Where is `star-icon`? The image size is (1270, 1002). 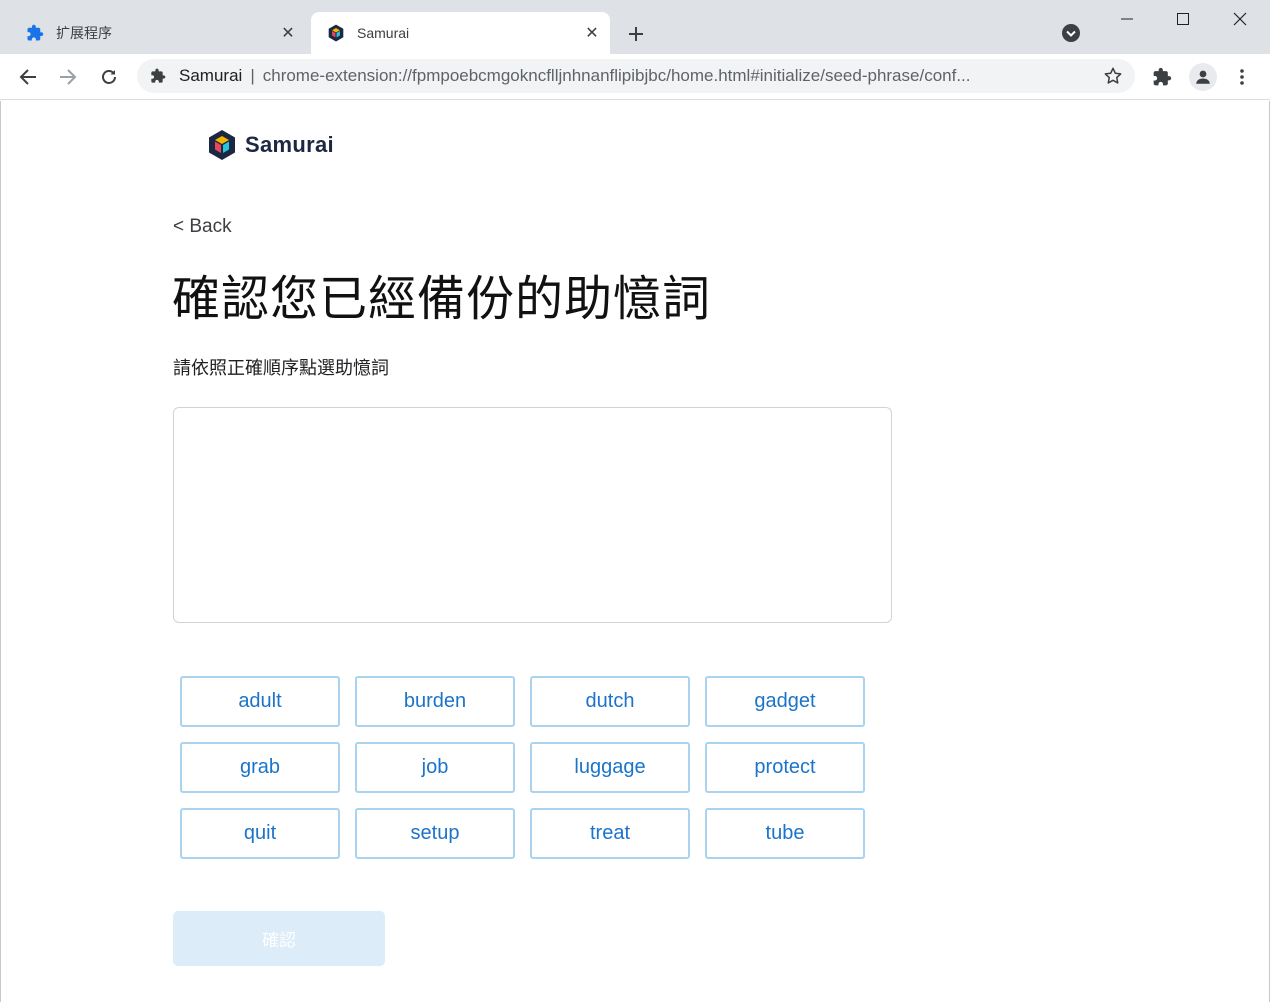
star-icon is located at coordinates (1113, 76).